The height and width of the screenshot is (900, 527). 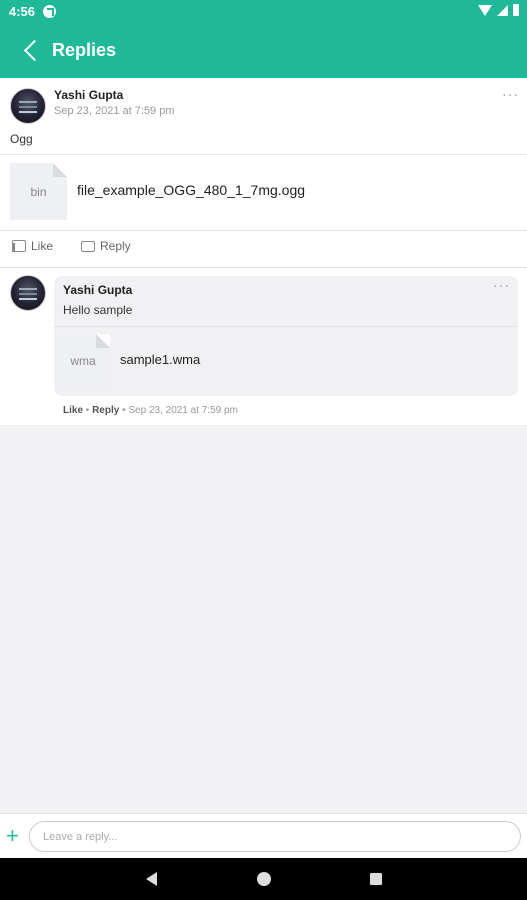 What do you see at coordinates (73, 410) in the screenshot?
I see `reply-like-link: Like` at bounding box center [73, 410].